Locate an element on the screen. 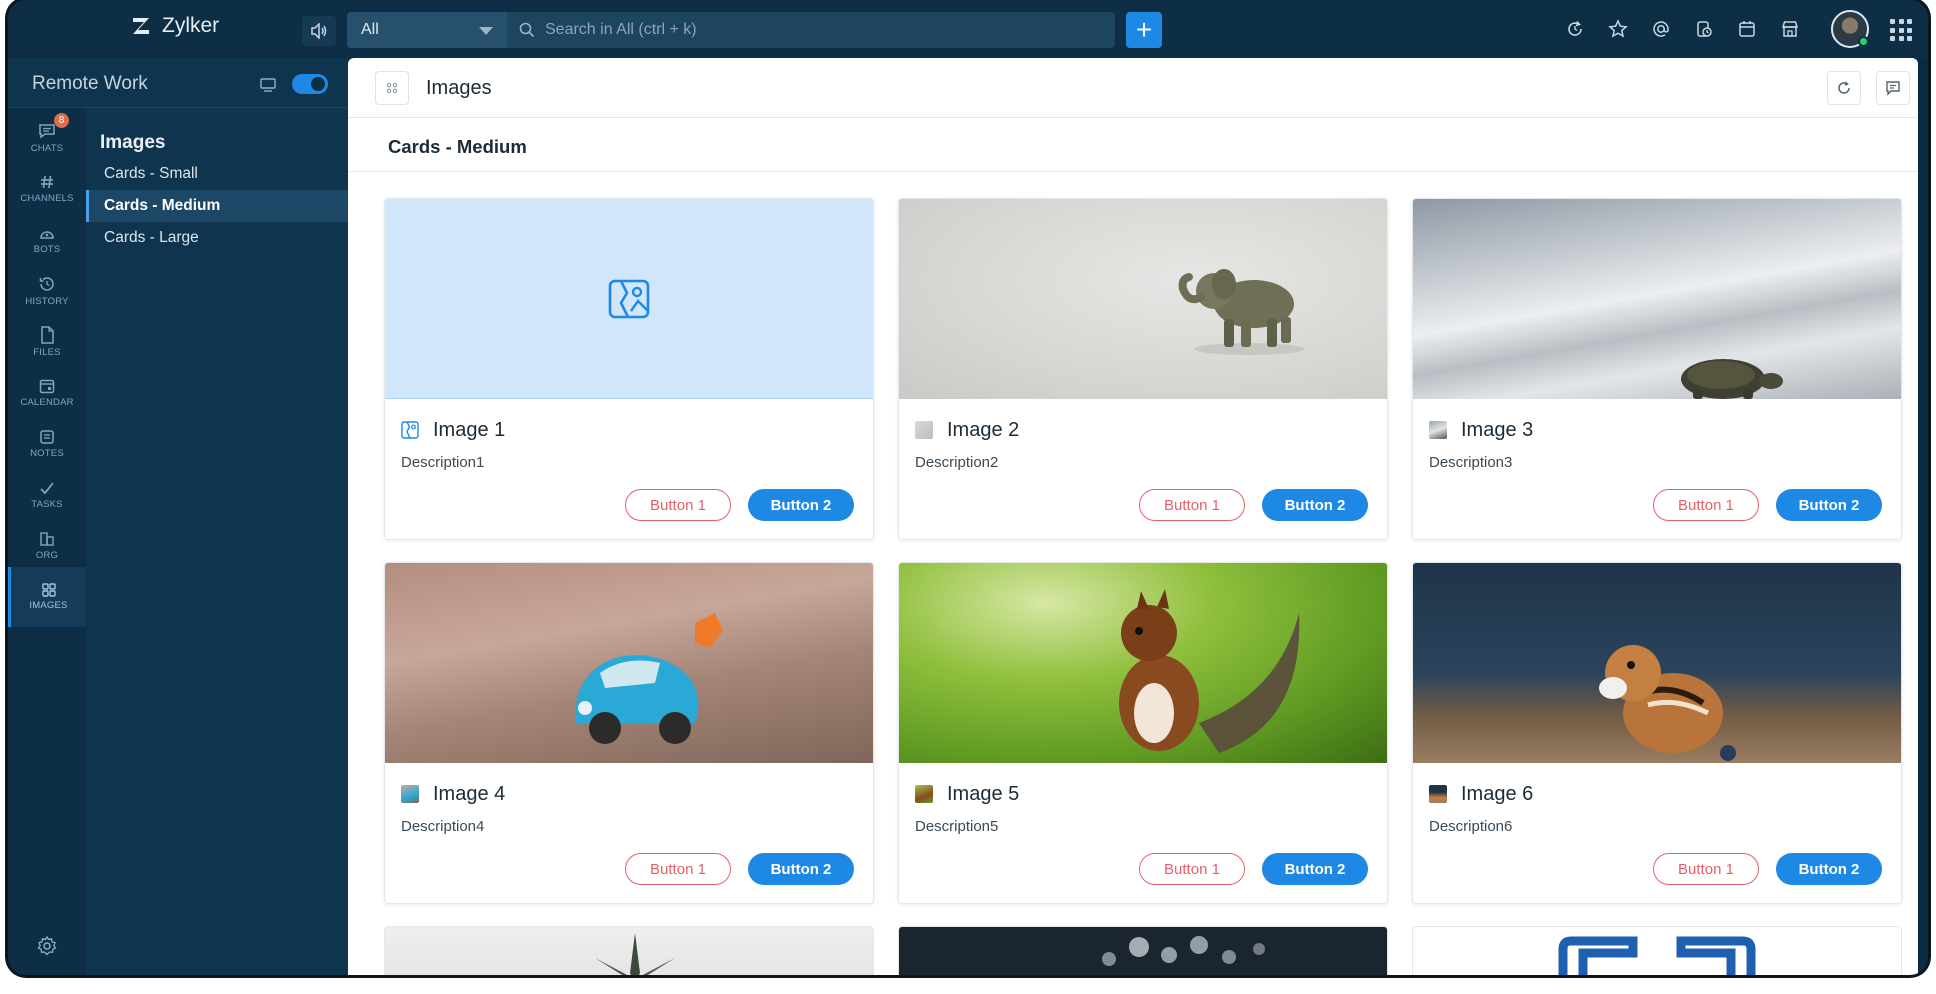  card-image-chipmunk is located at coordinates (1657, 663).